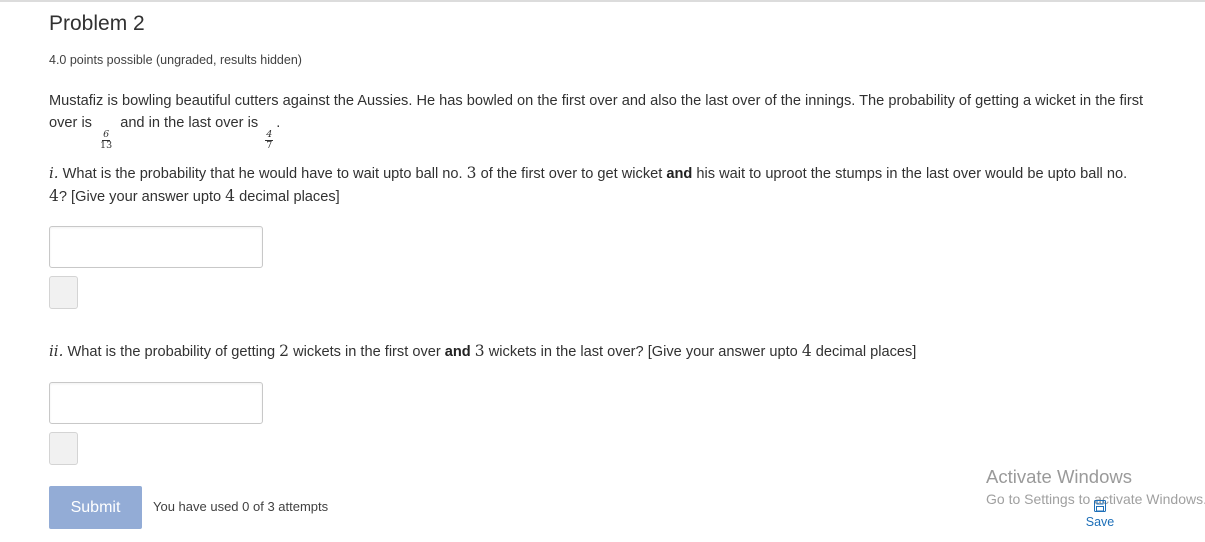 Image resolution: width=1205 pixels, height=542 pixels. What do you see at coordinates (56, 351) in the screenshot?
I see `question-label: ii.` at bounding box center [56, 351].